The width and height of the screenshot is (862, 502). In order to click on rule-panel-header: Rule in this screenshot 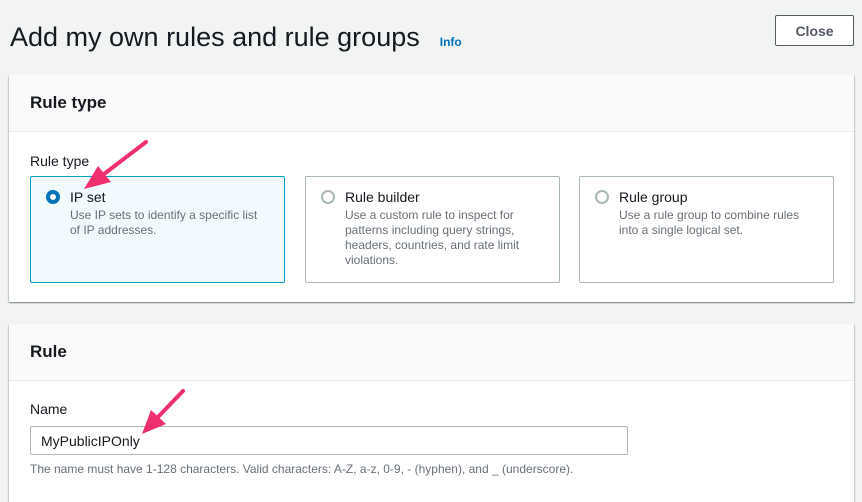, I will do `click(431, 352)`.